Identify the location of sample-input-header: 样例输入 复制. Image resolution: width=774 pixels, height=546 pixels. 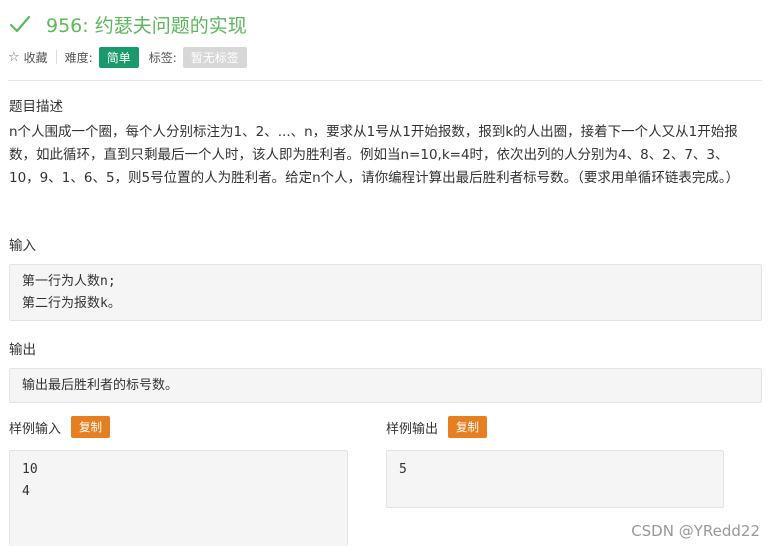
(60, 427).